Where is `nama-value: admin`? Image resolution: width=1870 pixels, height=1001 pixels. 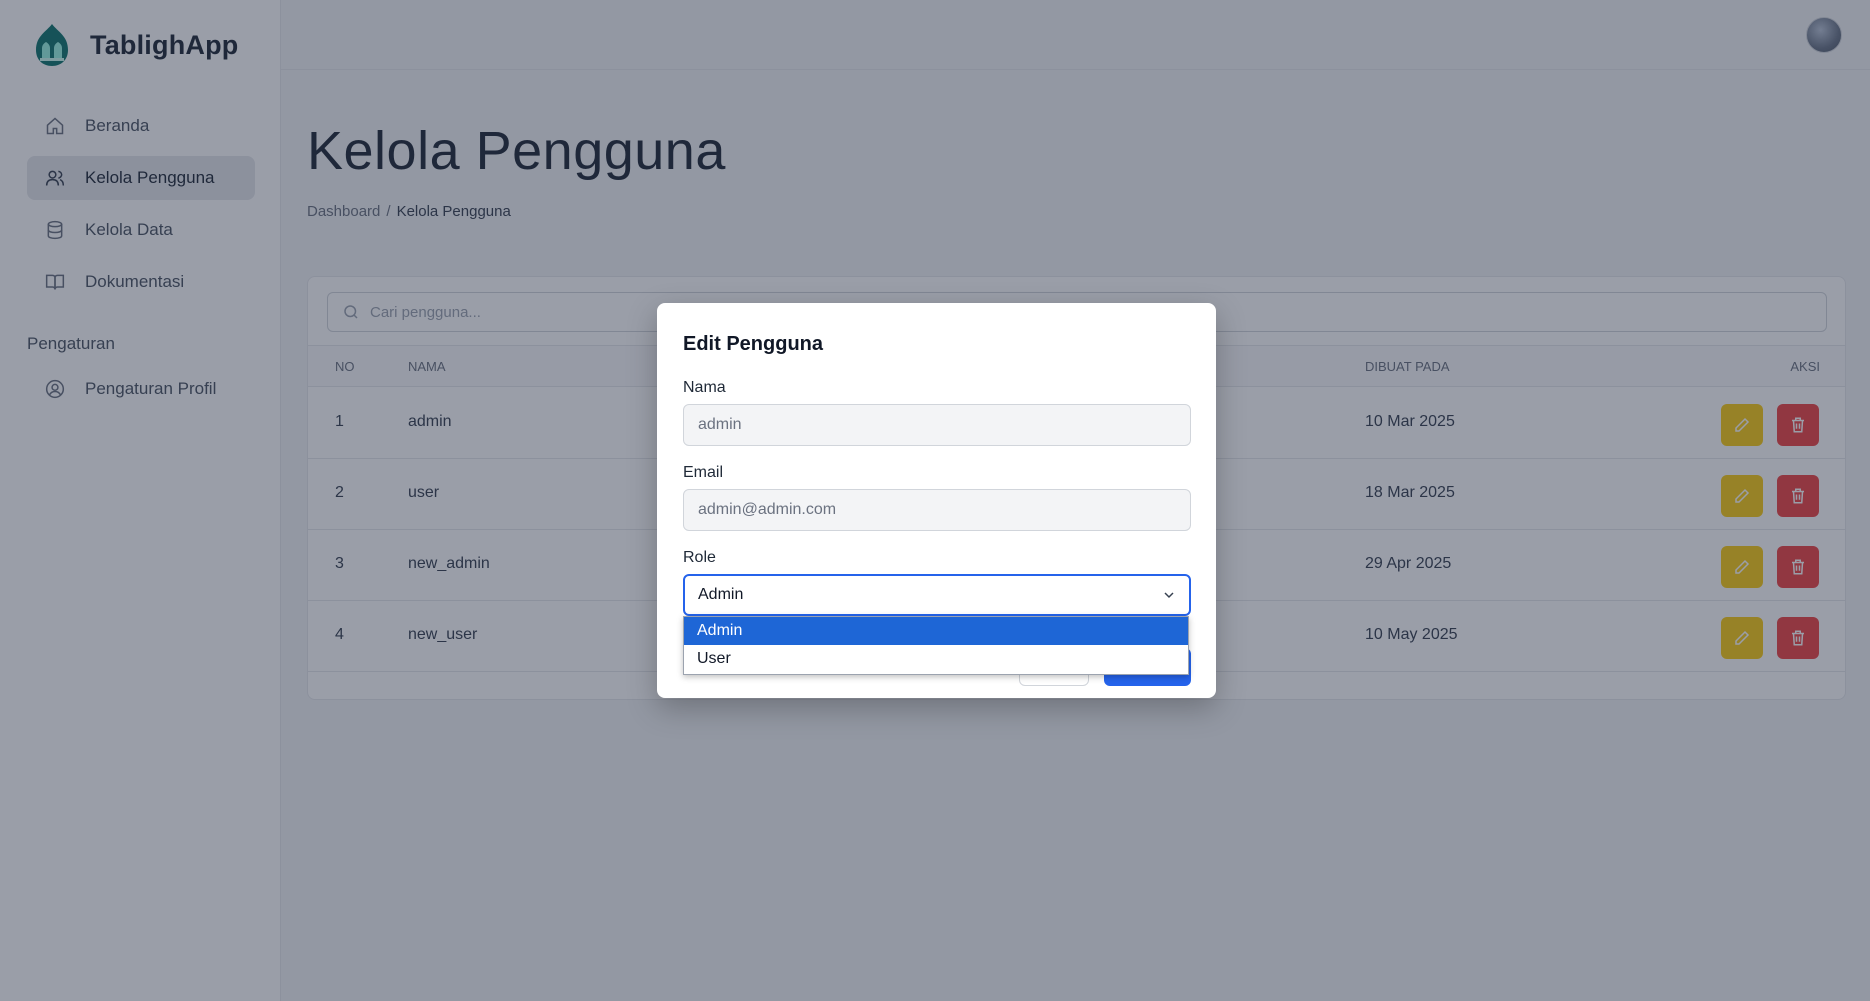
nama-value: admin is located at coordinates (720, 424).